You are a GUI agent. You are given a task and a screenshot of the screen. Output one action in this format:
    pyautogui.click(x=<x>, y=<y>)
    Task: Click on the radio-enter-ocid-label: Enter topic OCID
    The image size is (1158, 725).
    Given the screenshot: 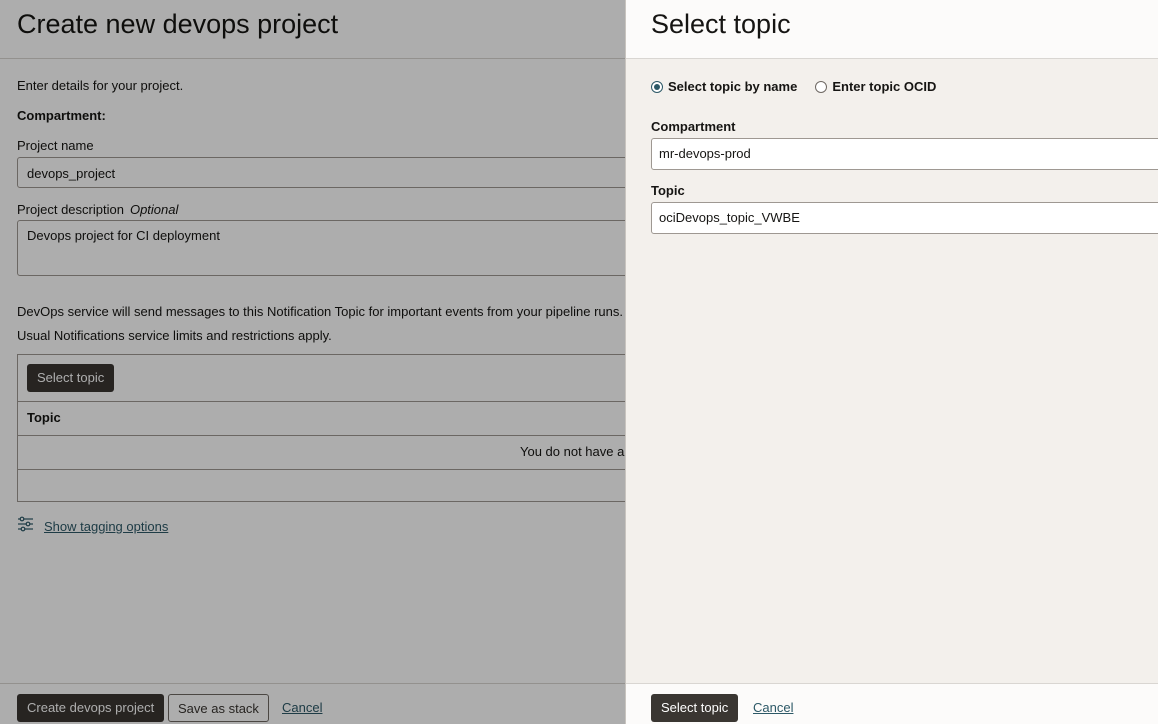 What is the action you would take?
    pyautogui.click(x=884, y=86)
    